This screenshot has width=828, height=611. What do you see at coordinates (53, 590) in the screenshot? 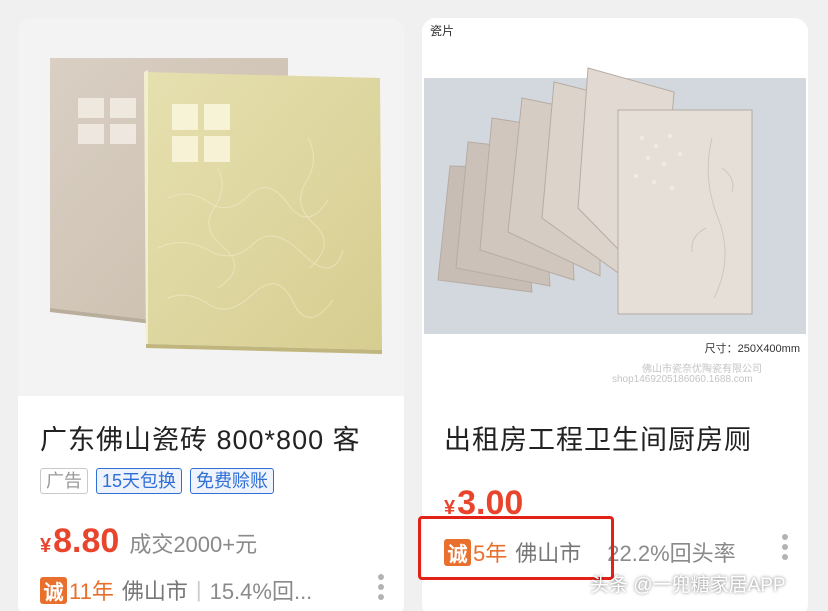
I see `integrity-badge-icon: 诚` at bounding box center [53, 590].